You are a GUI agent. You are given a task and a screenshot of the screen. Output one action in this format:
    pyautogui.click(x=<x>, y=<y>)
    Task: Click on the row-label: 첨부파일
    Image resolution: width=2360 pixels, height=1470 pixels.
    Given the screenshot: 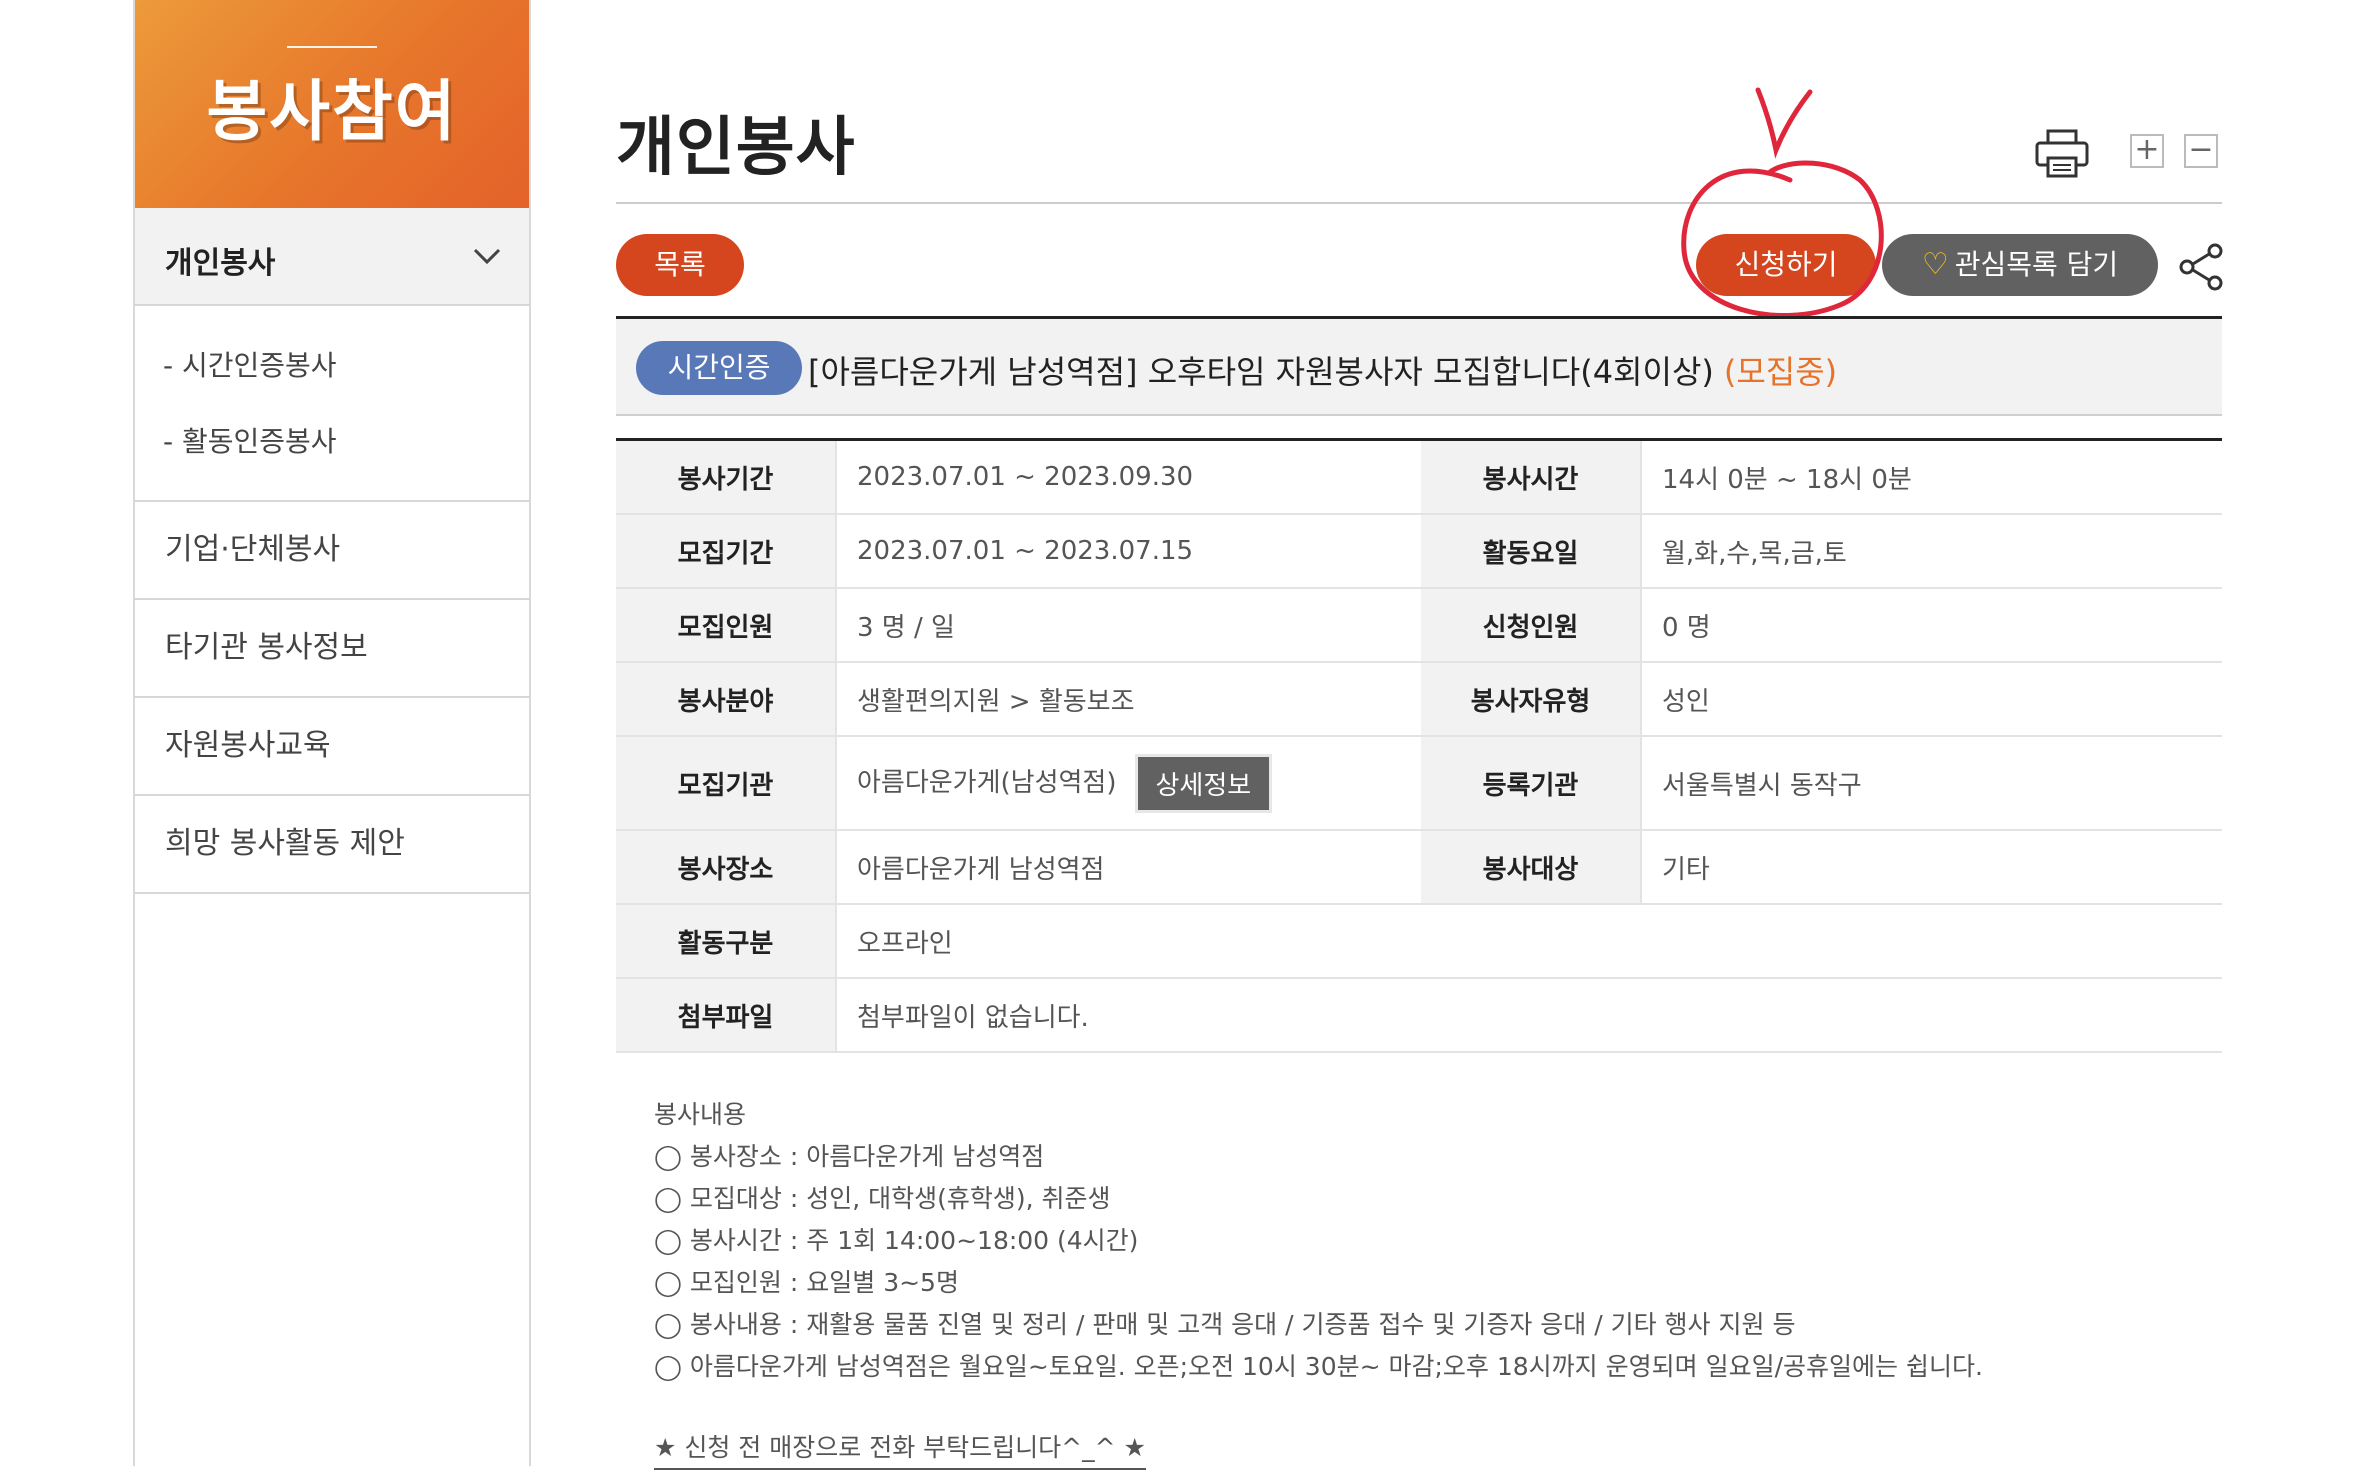 What is the action you would take?
    pyautogui.click(x=726, y=1015)
    